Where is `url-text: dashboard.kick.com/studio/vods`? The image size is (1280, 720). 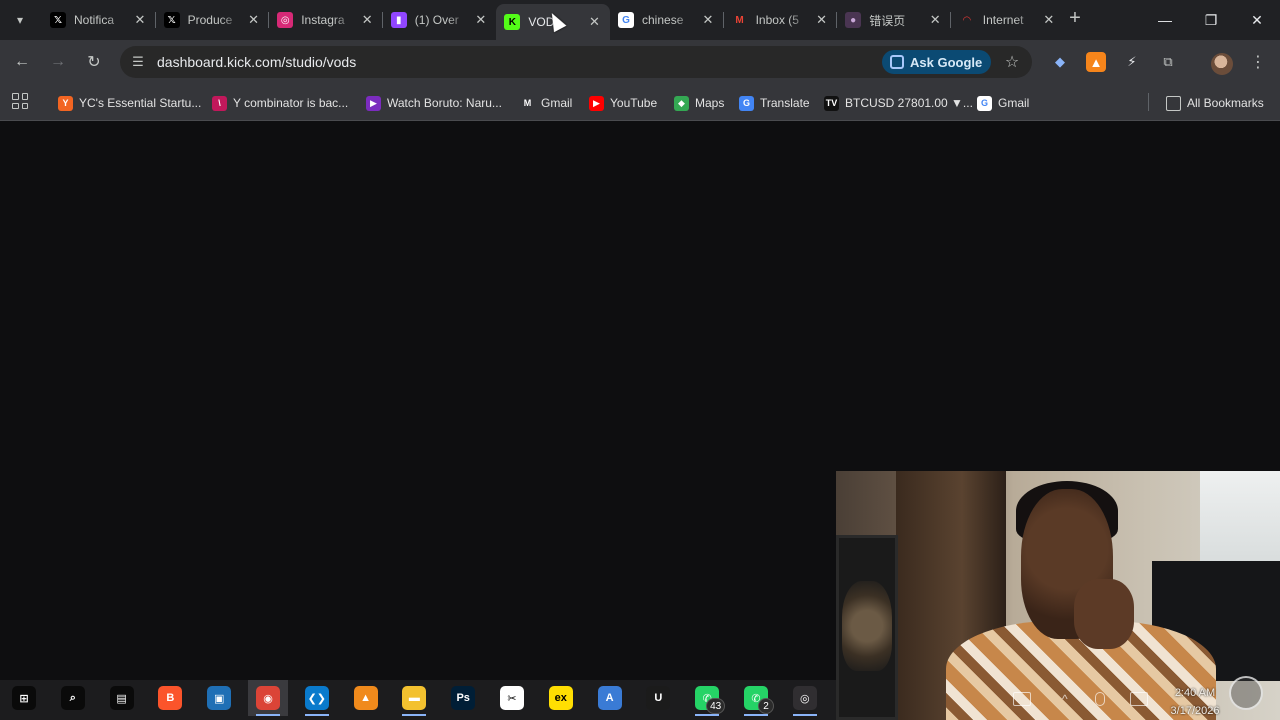
url-text: dashboard.kick.com/studio/vods is located at coordinates (256, 62).